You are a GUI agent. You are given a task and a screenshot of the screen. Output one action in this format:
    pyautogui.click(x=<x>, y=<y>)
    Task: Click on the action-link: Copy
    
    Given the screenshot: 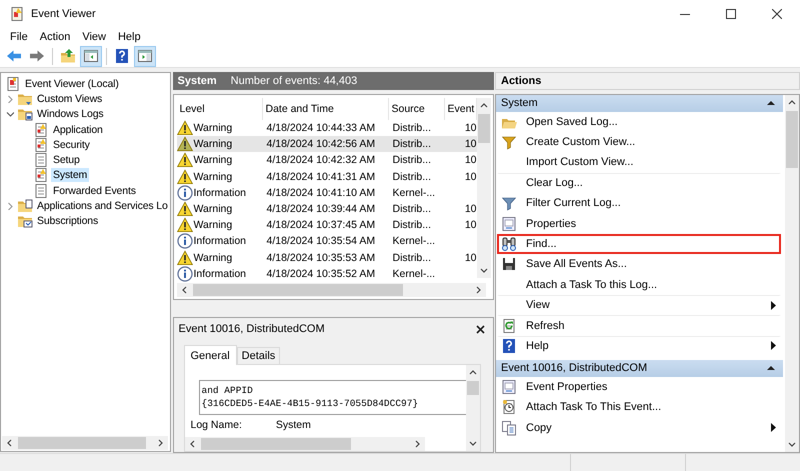 What is the action you would take?
    pyautogui.click(x=648, y=428)
    